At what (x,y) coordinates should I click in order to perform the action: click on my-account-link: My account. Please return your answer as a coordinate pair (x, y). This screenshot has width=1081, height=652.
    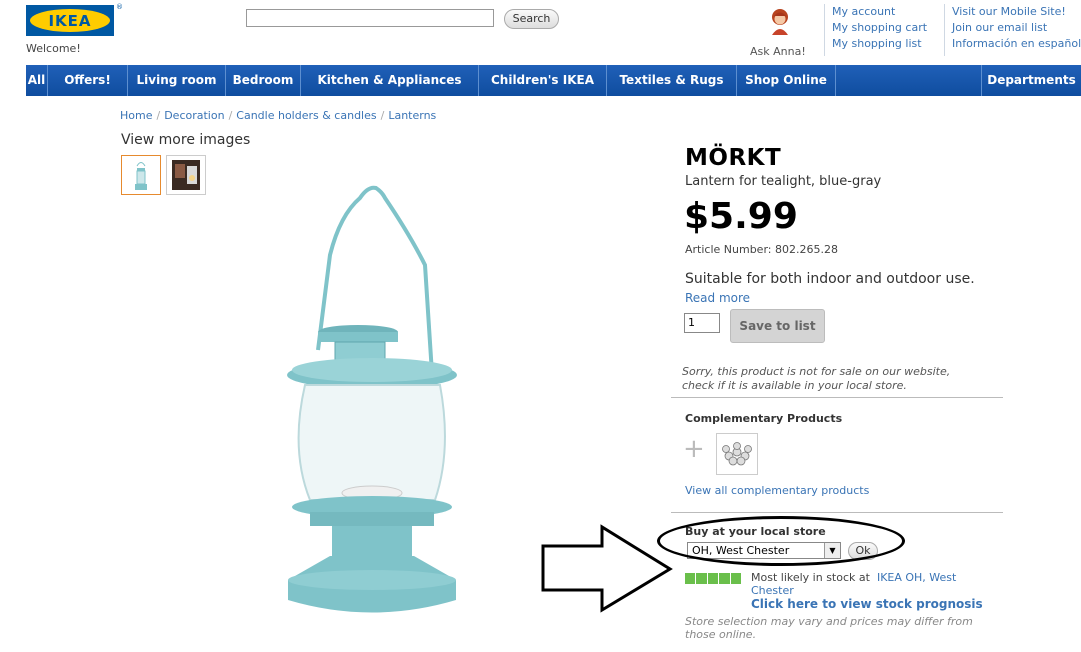
    Looking at the image, I should click on (879, 12).